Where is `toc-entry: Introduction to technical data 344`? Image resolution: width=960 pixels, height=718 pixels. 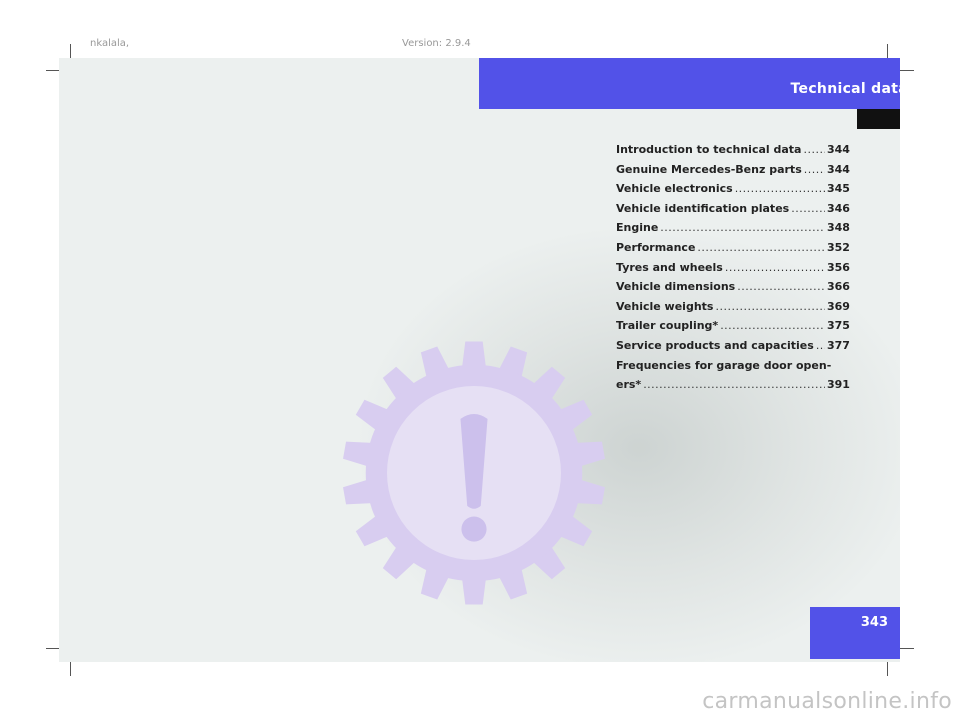 toc-entry: Introduction to technical data 344 is located at coordinates (733, 150).